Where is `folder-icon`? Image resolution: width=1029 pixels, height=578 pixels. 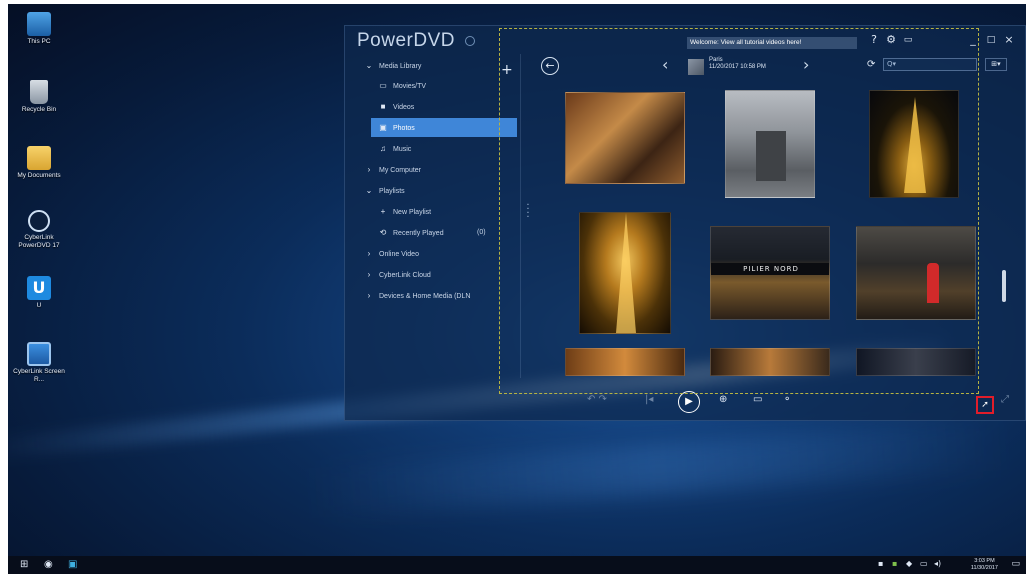
folder-icon is located at coordinates (39, 158).